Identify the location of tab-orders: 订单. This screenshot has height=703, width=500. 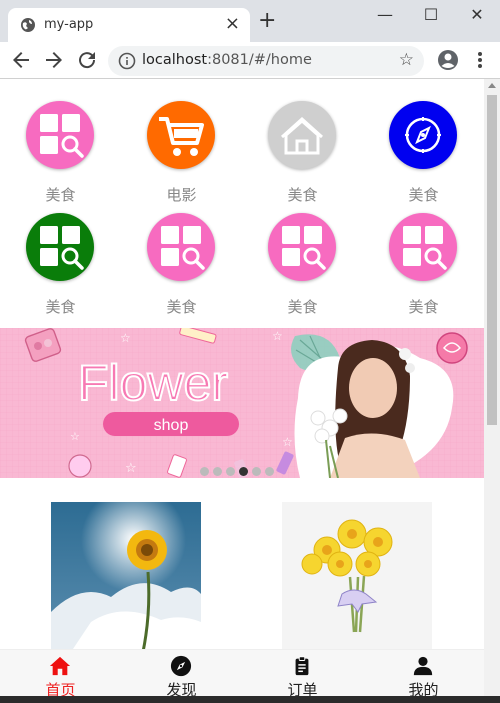
(302, 673).